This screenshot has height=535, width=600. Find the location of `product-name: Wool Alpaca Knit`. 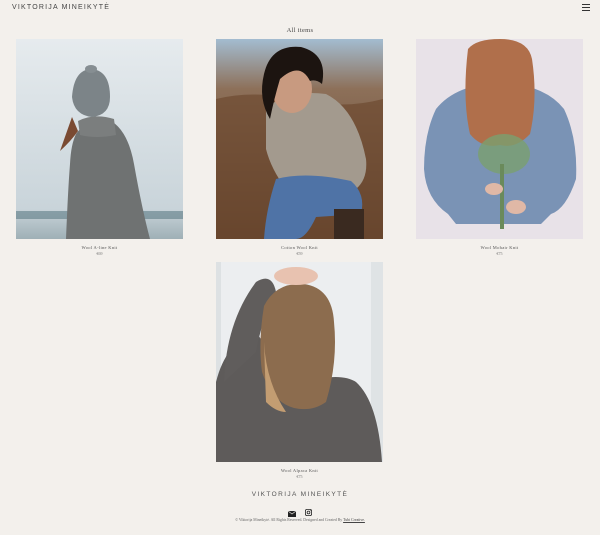

product-name: Wool Alpaca Knit is located at coordinates (299, 470).